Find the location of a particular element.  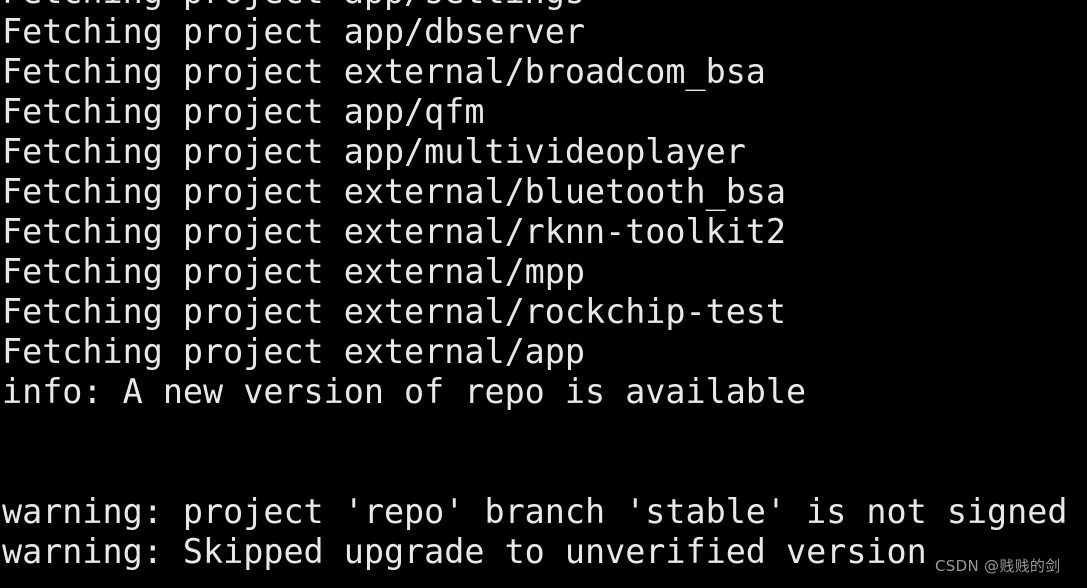

terminal-line: Fetching project app/multivideoplayer is located at coordinates (374, 151).